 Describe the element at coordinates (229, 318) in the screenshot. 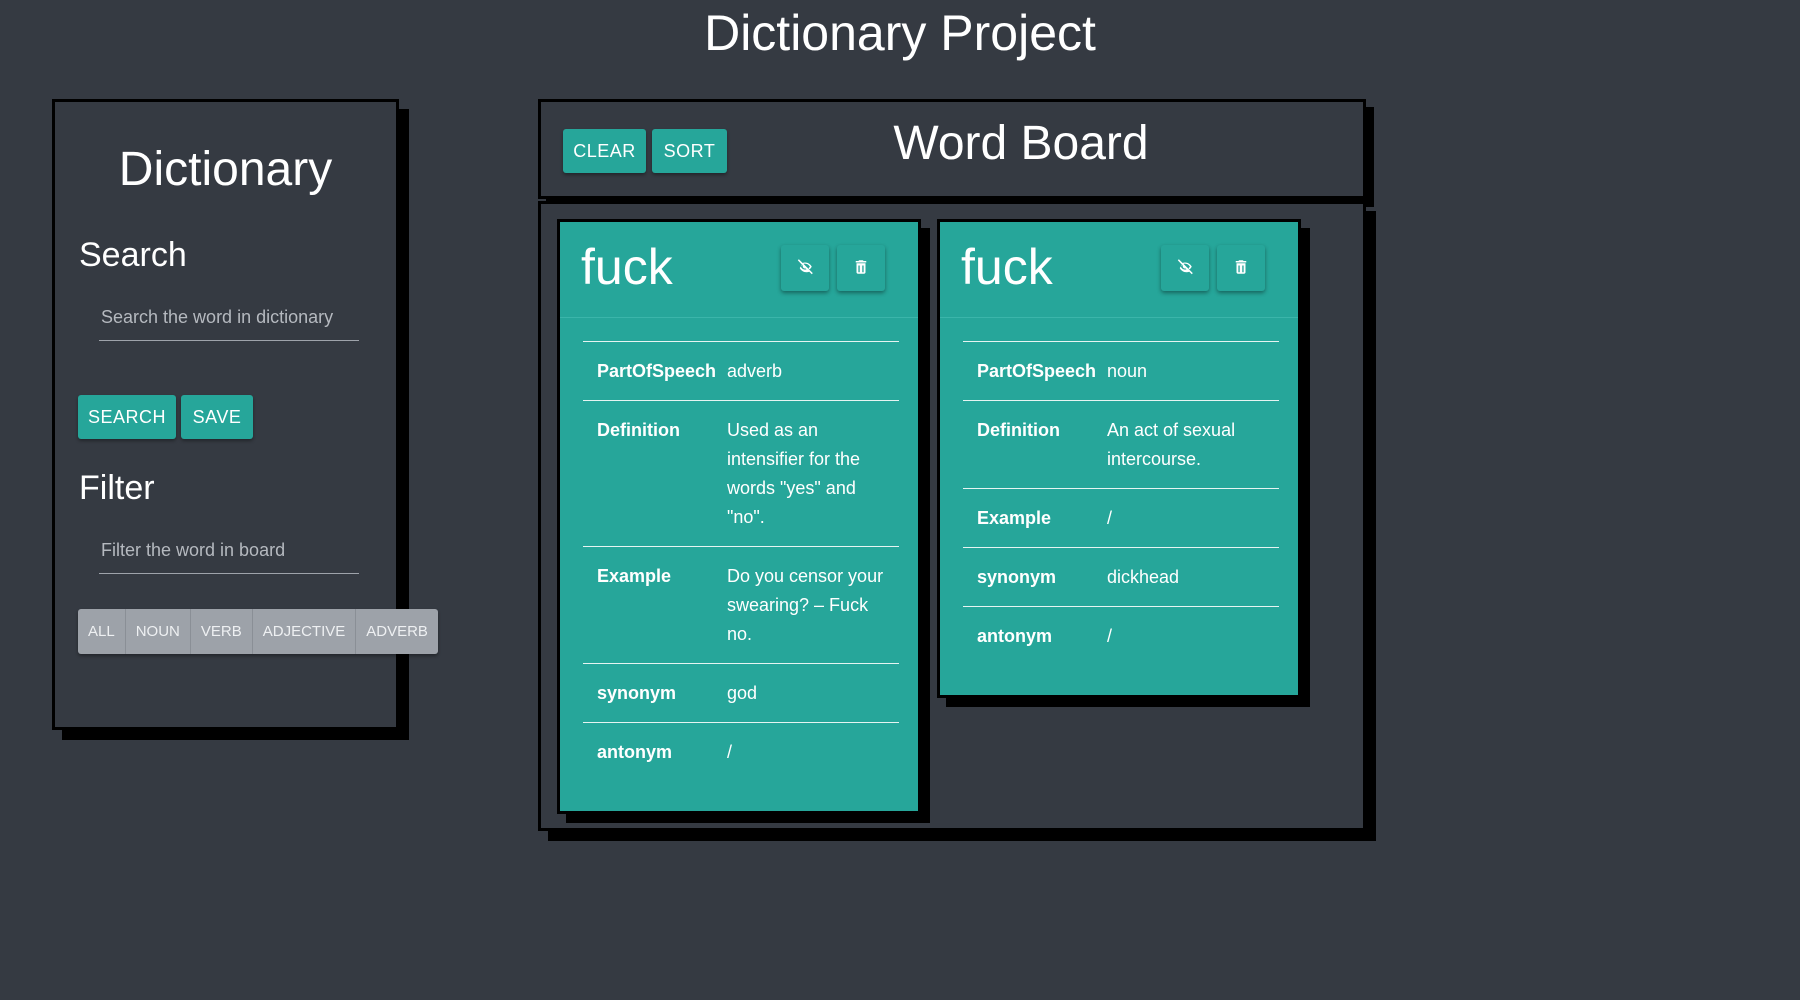

I see `search-input` at that location.